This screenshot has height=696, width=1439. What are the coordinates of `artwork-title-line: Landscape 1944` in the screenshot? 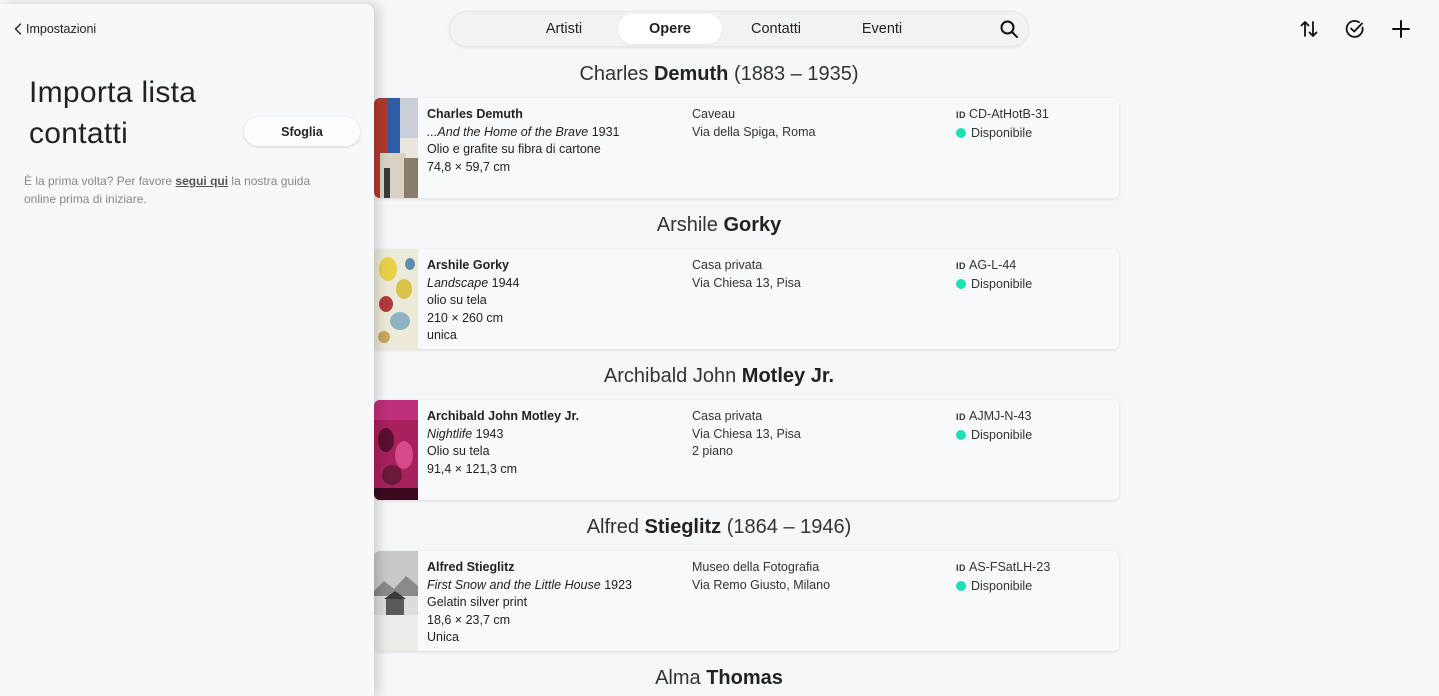 It's located at (473, 282).